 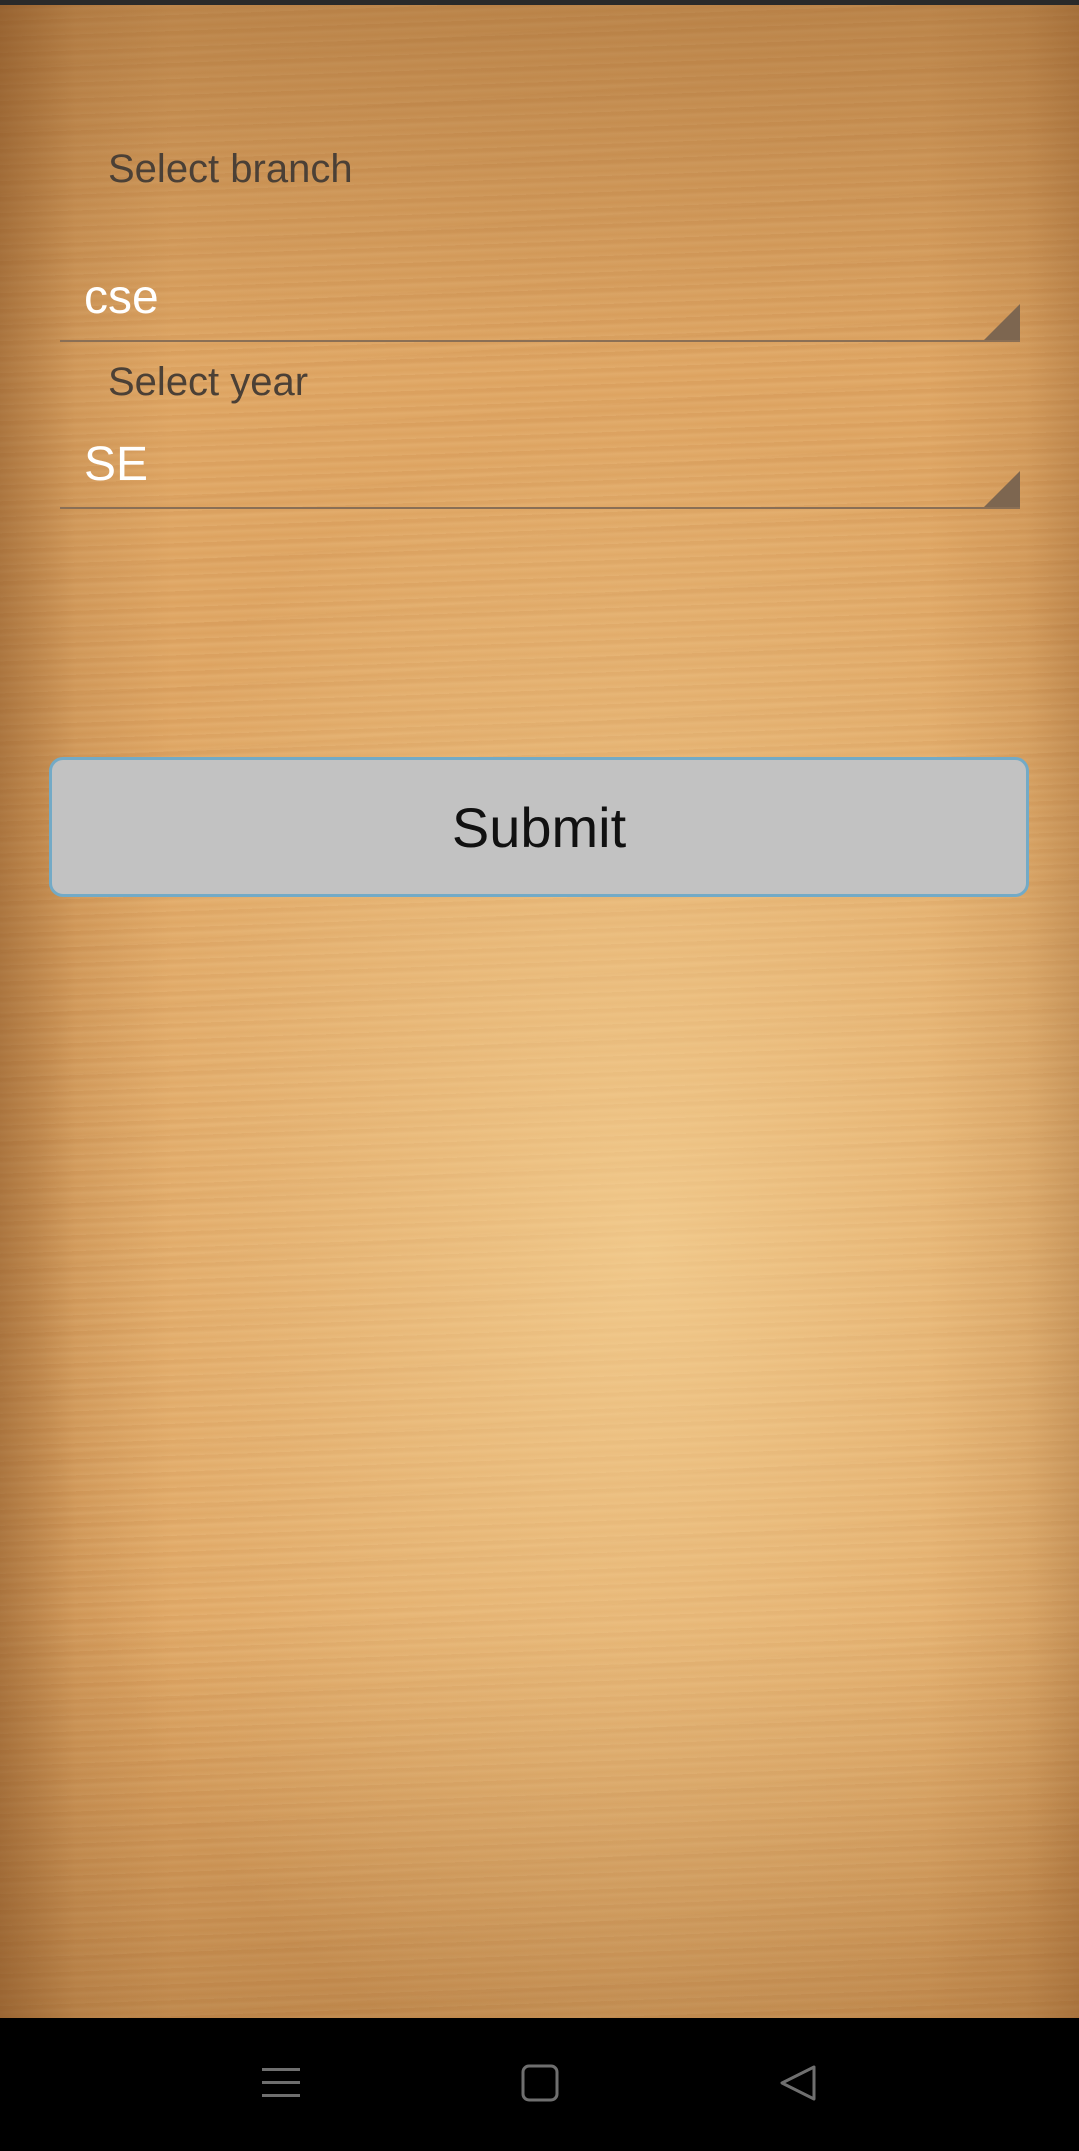 I want to click on menu-icon, so click(x=281, y=2082).